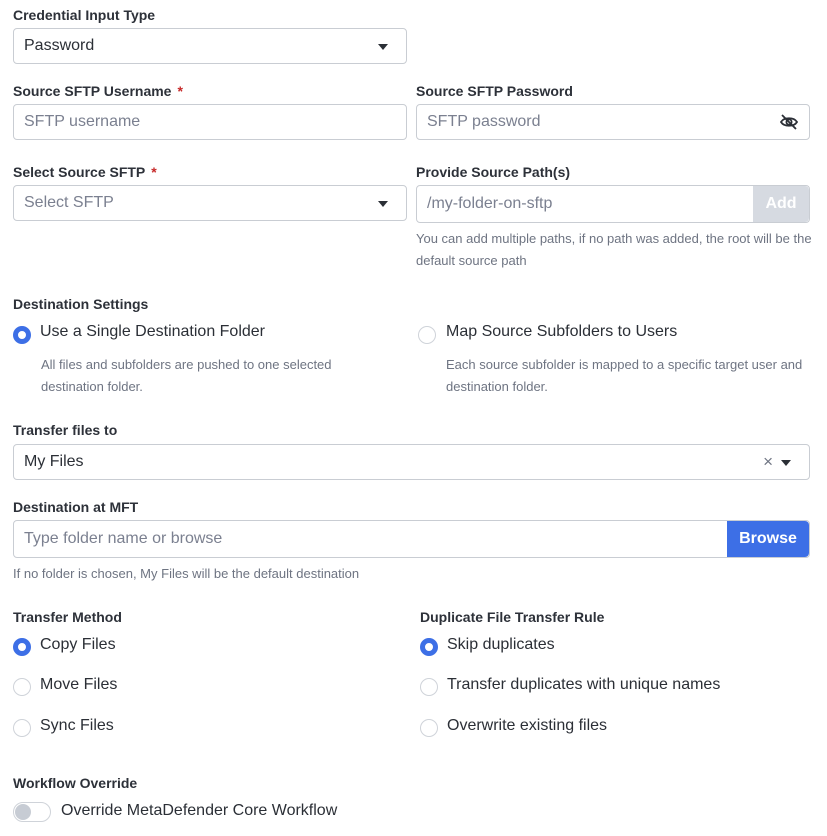 The width and height of the screenshot is (827, 836). Describe the element at coordinates (210, 203) in the screenshot. I see `sftp-select: Select SFTP` at that location.